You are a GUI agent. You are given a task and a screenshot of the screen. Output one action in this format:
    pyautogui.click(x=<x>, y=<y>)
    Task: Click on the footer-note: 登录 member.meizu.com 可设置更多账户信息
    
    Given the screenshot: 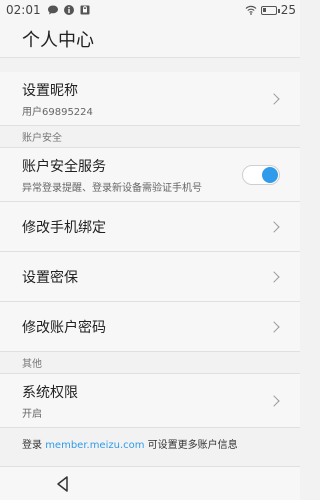 What is the action you would take?
    pyautogui.click(x=130, y=443)
    